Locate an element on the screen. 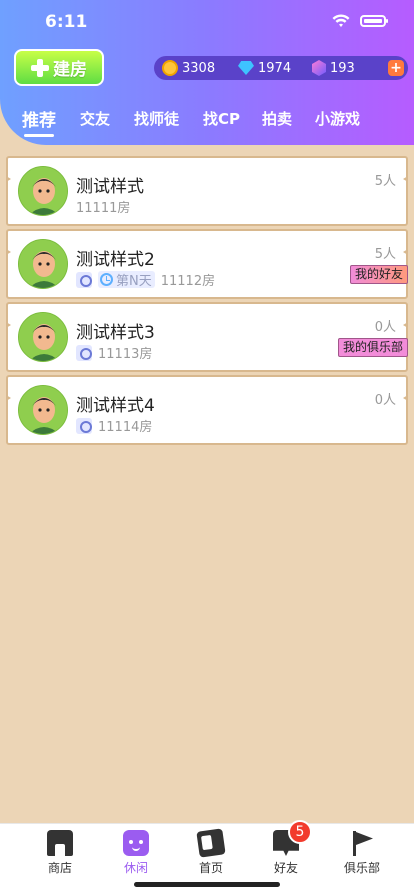 The image size is (414, 896). room-id: 11112房 is located at coordinates (188, 281).